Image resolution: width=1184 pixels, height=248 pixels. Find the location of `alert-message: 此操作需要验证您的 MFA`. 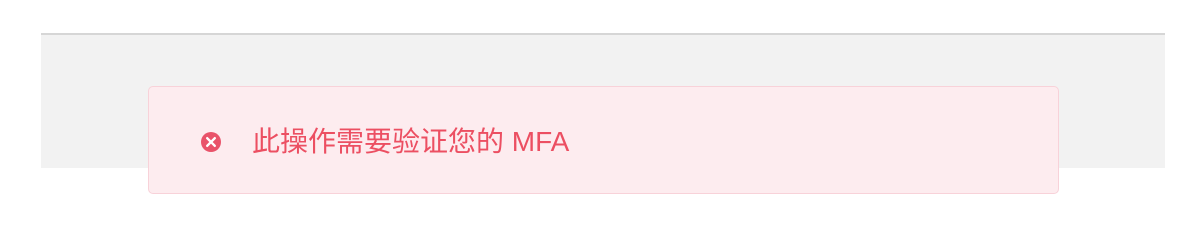

alert-message: 此操作需要验证您的 MFA is located at coordinates (411, 141).